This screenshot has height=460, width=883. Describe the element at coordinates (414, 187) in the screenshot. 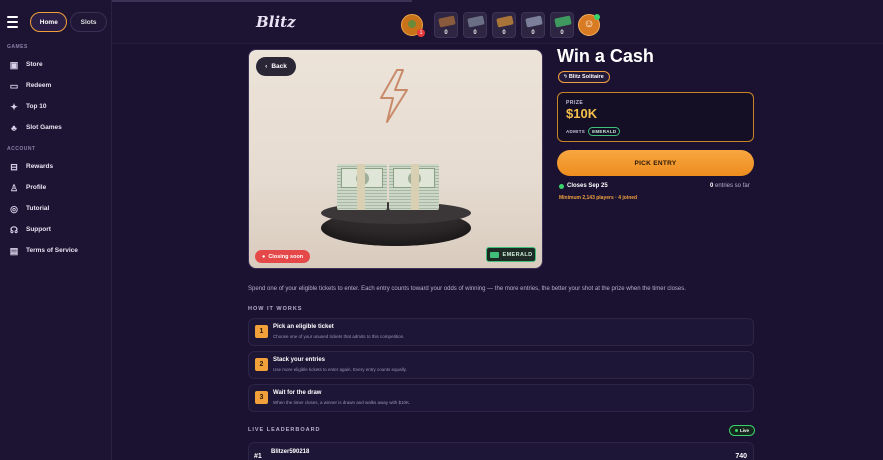

I see `cash-stack` at that location.